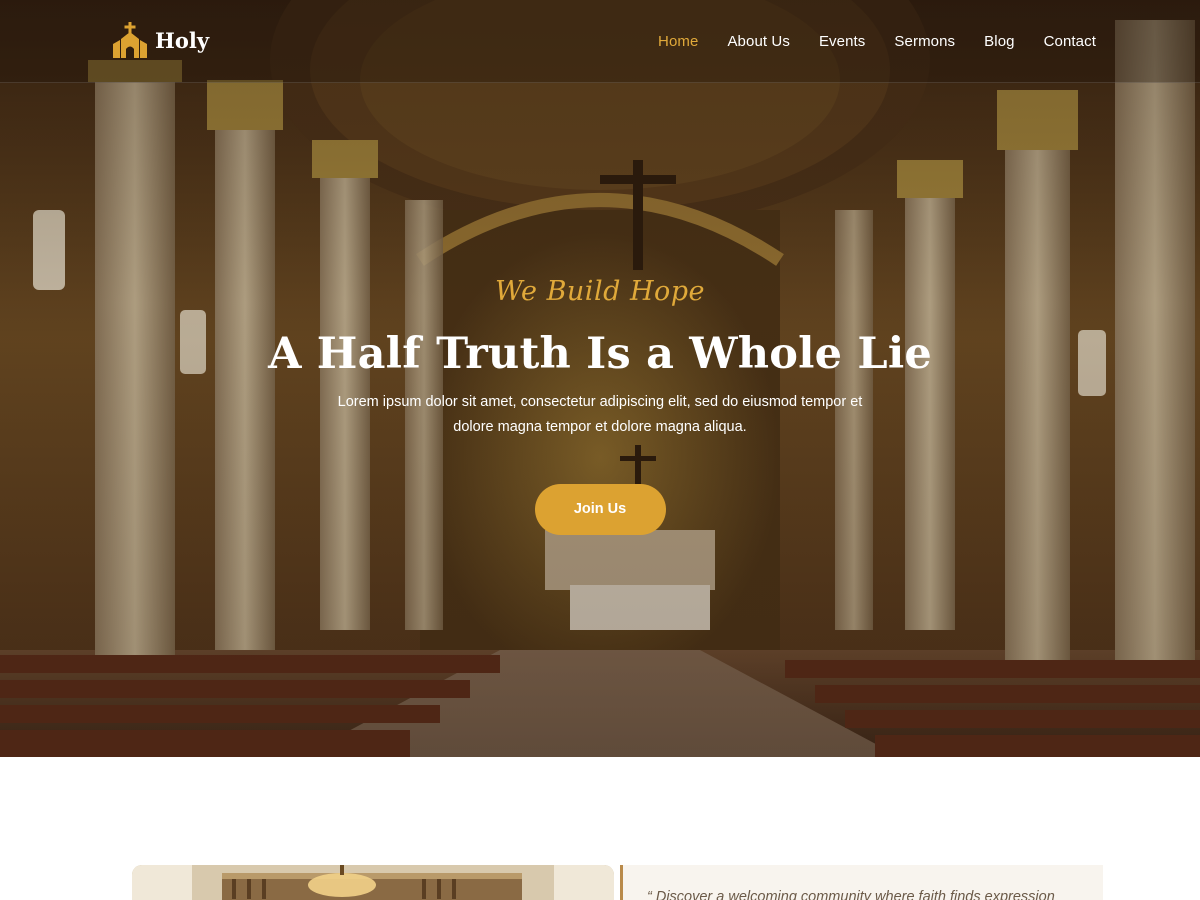 The width and height of the screenshot is (1200, 900). I want to click on nav-item-events: Events, so click(842, 41).